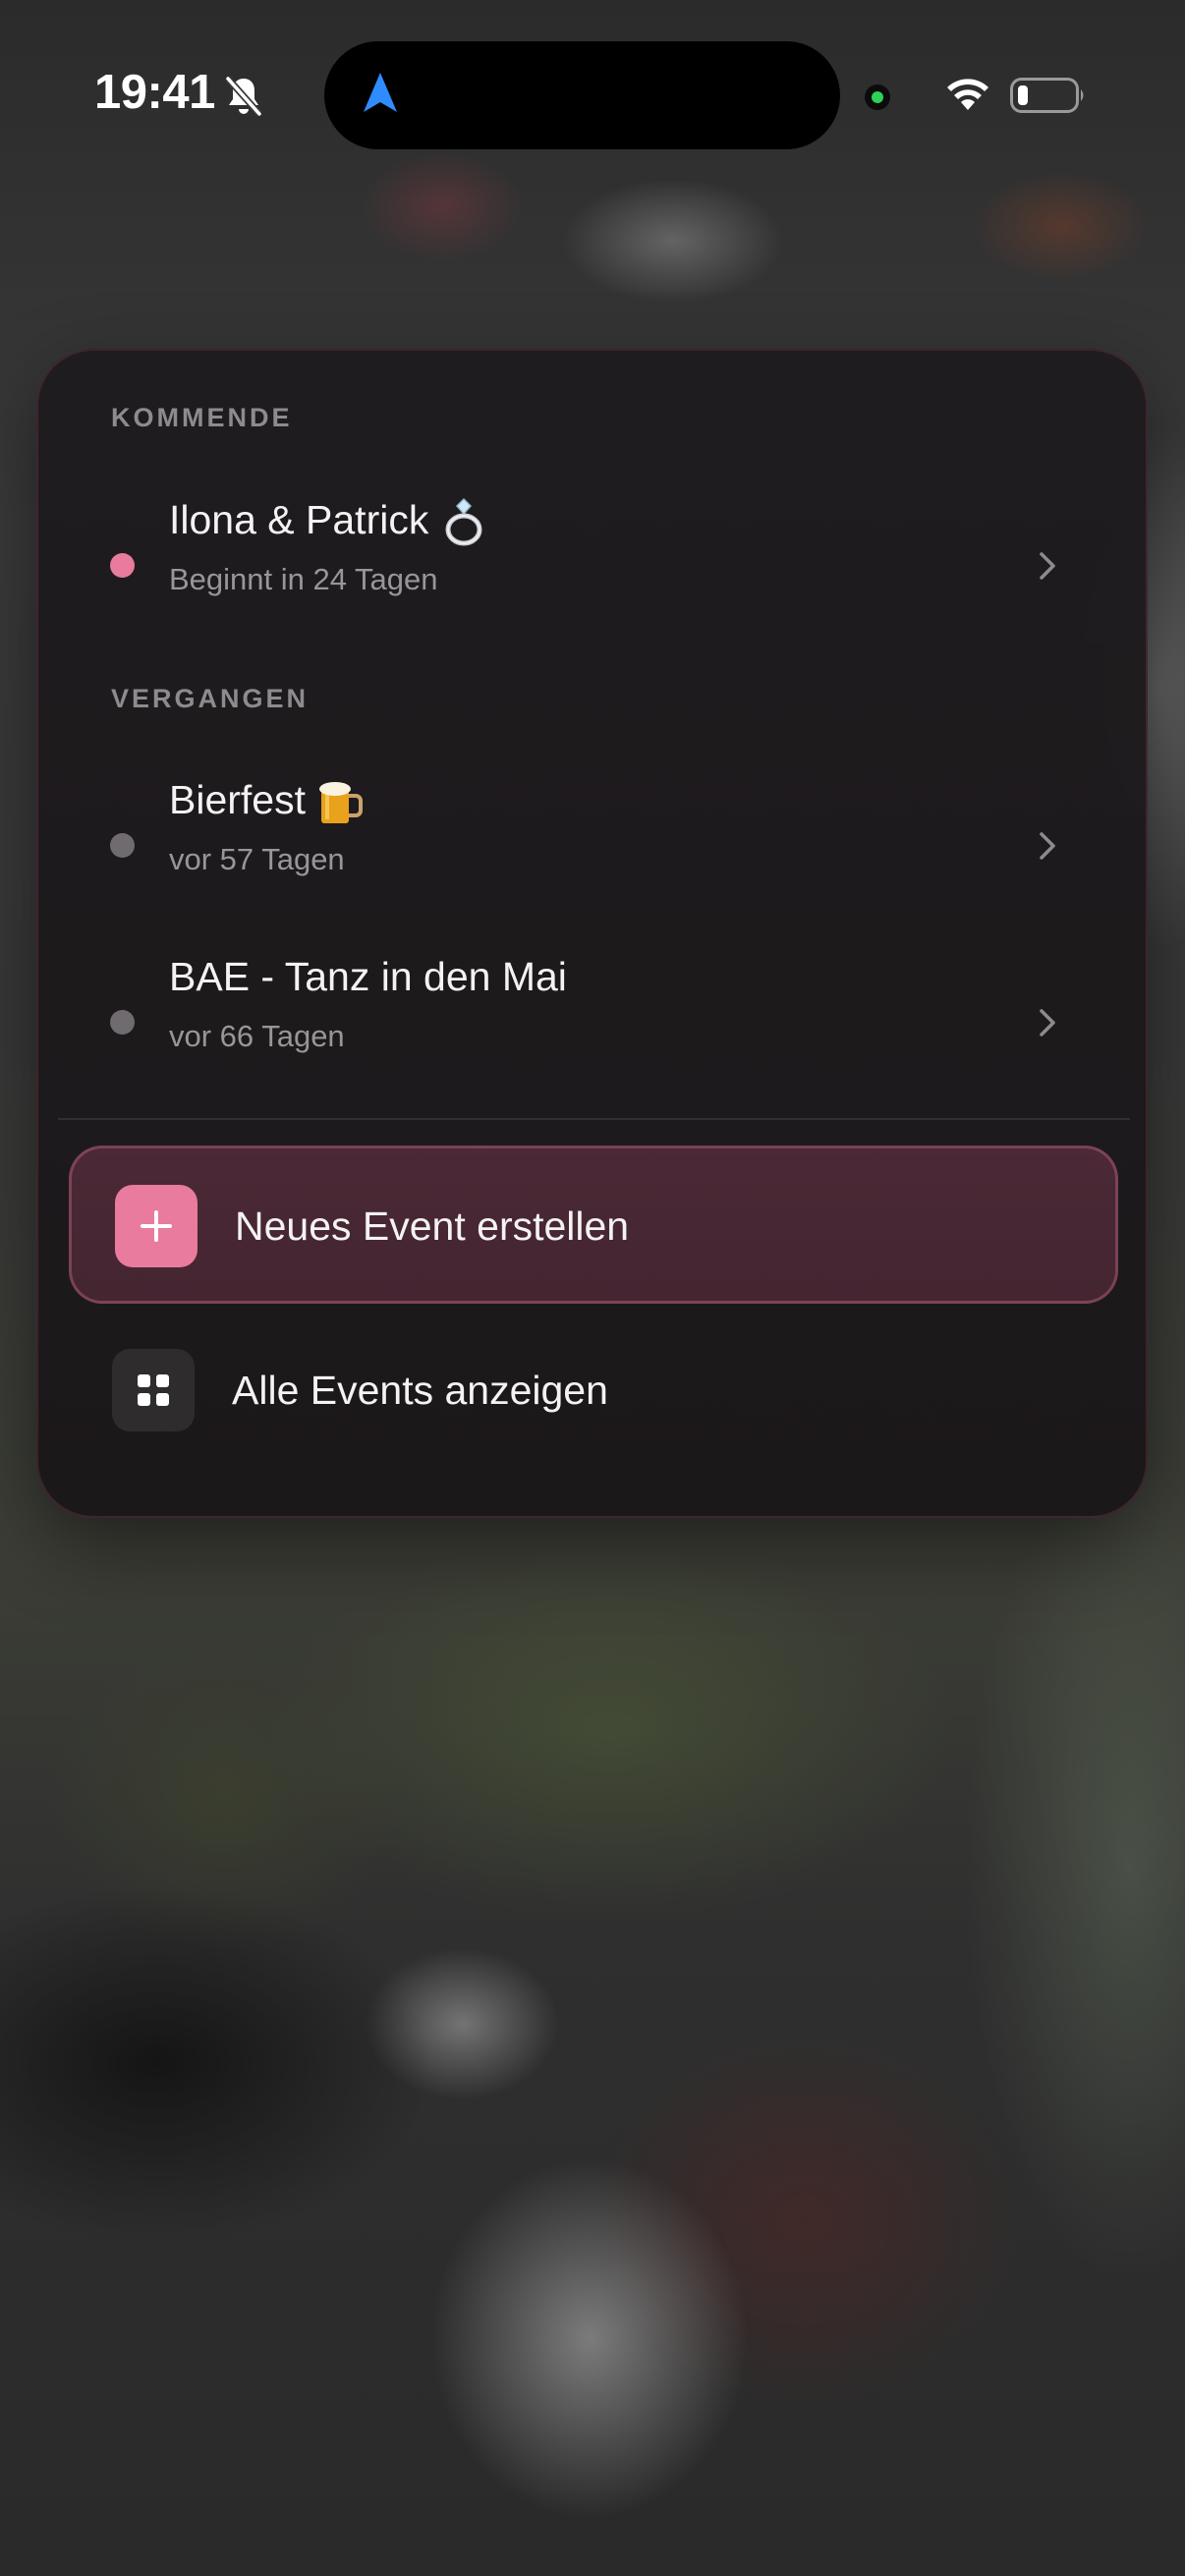  I want to click on bell-slash-icon, so click(244, 96).